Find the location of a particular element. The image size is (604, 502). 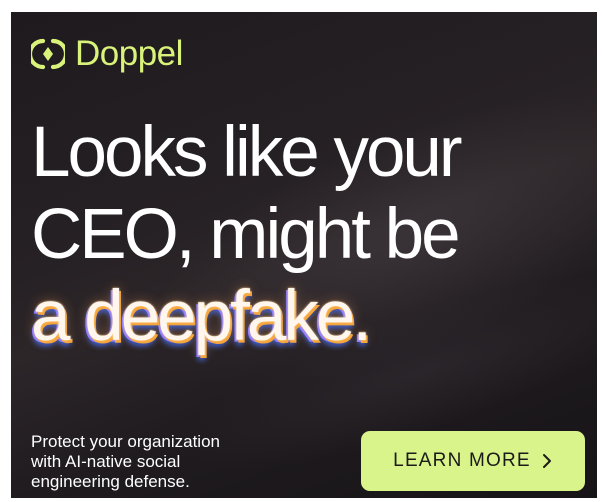

tagline-line-1: Protect your organization is located at coordinates (125, 441).